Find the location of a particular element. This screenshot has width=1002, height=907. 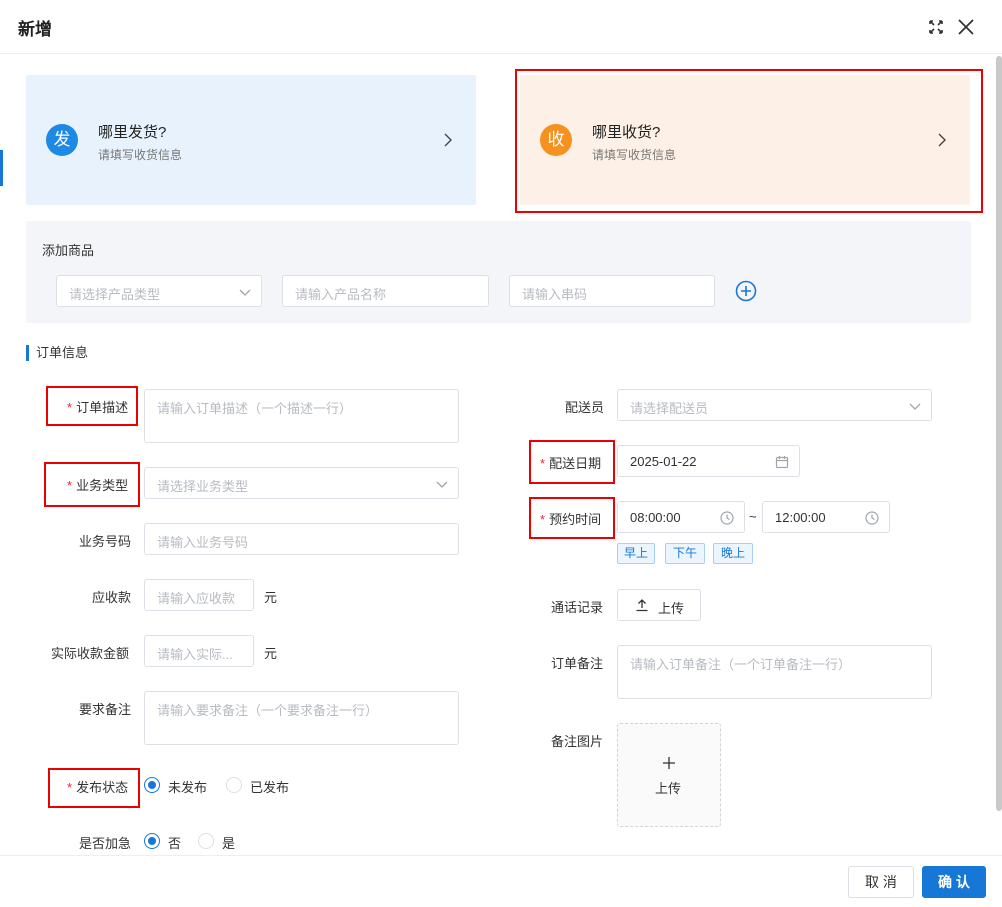

add-goods-panel: 添加商品 请选择产品类型 请输入产品名称 请输入串码 is located at coordinates (498, 272).